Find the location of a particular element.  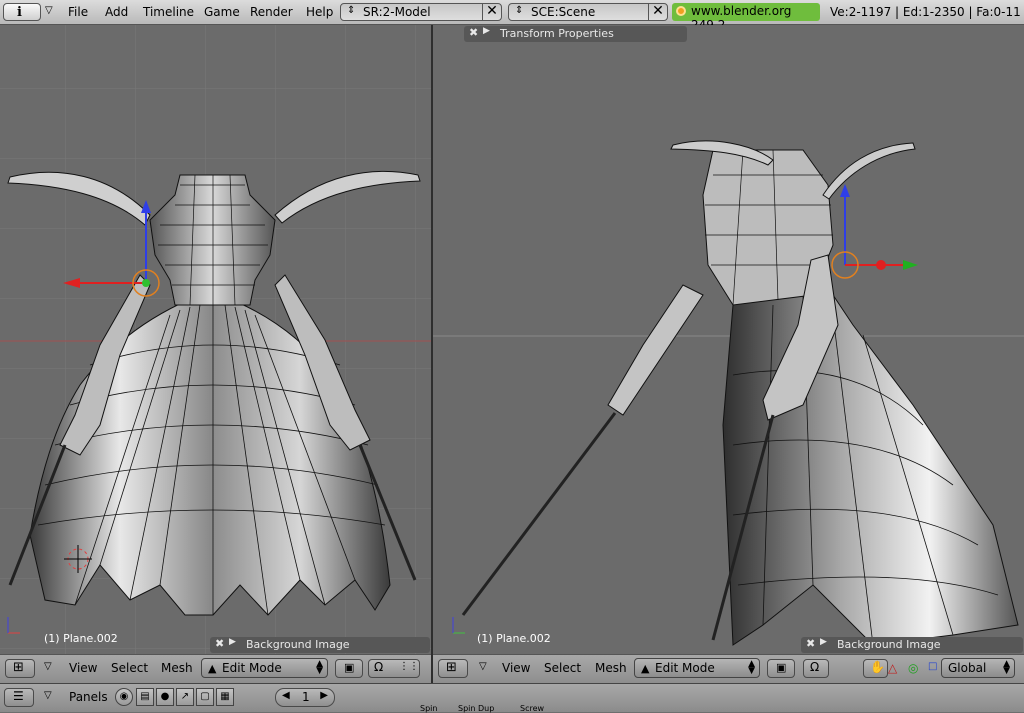

decrement-icon: ◀ is located at coordinates (286, 695).